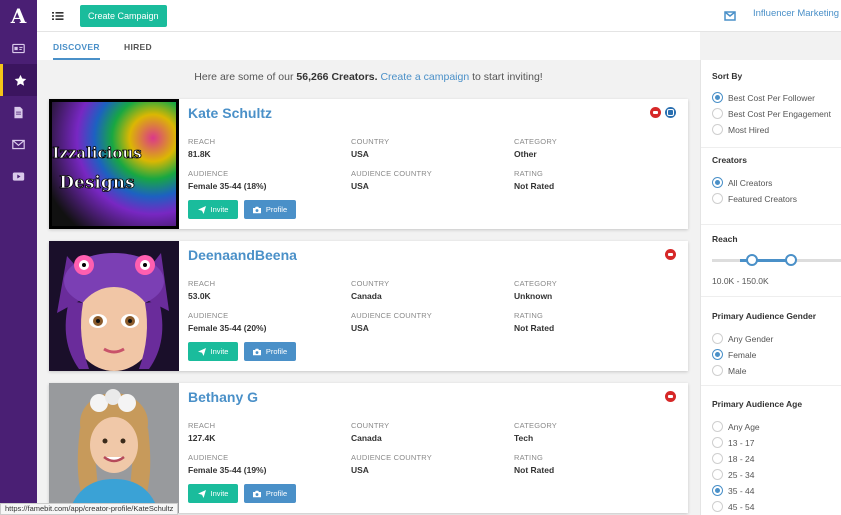 The width and height of the screenshot is (841, 515). I want to click on photo-caption-1: Izzalicious, so click(96, 153).